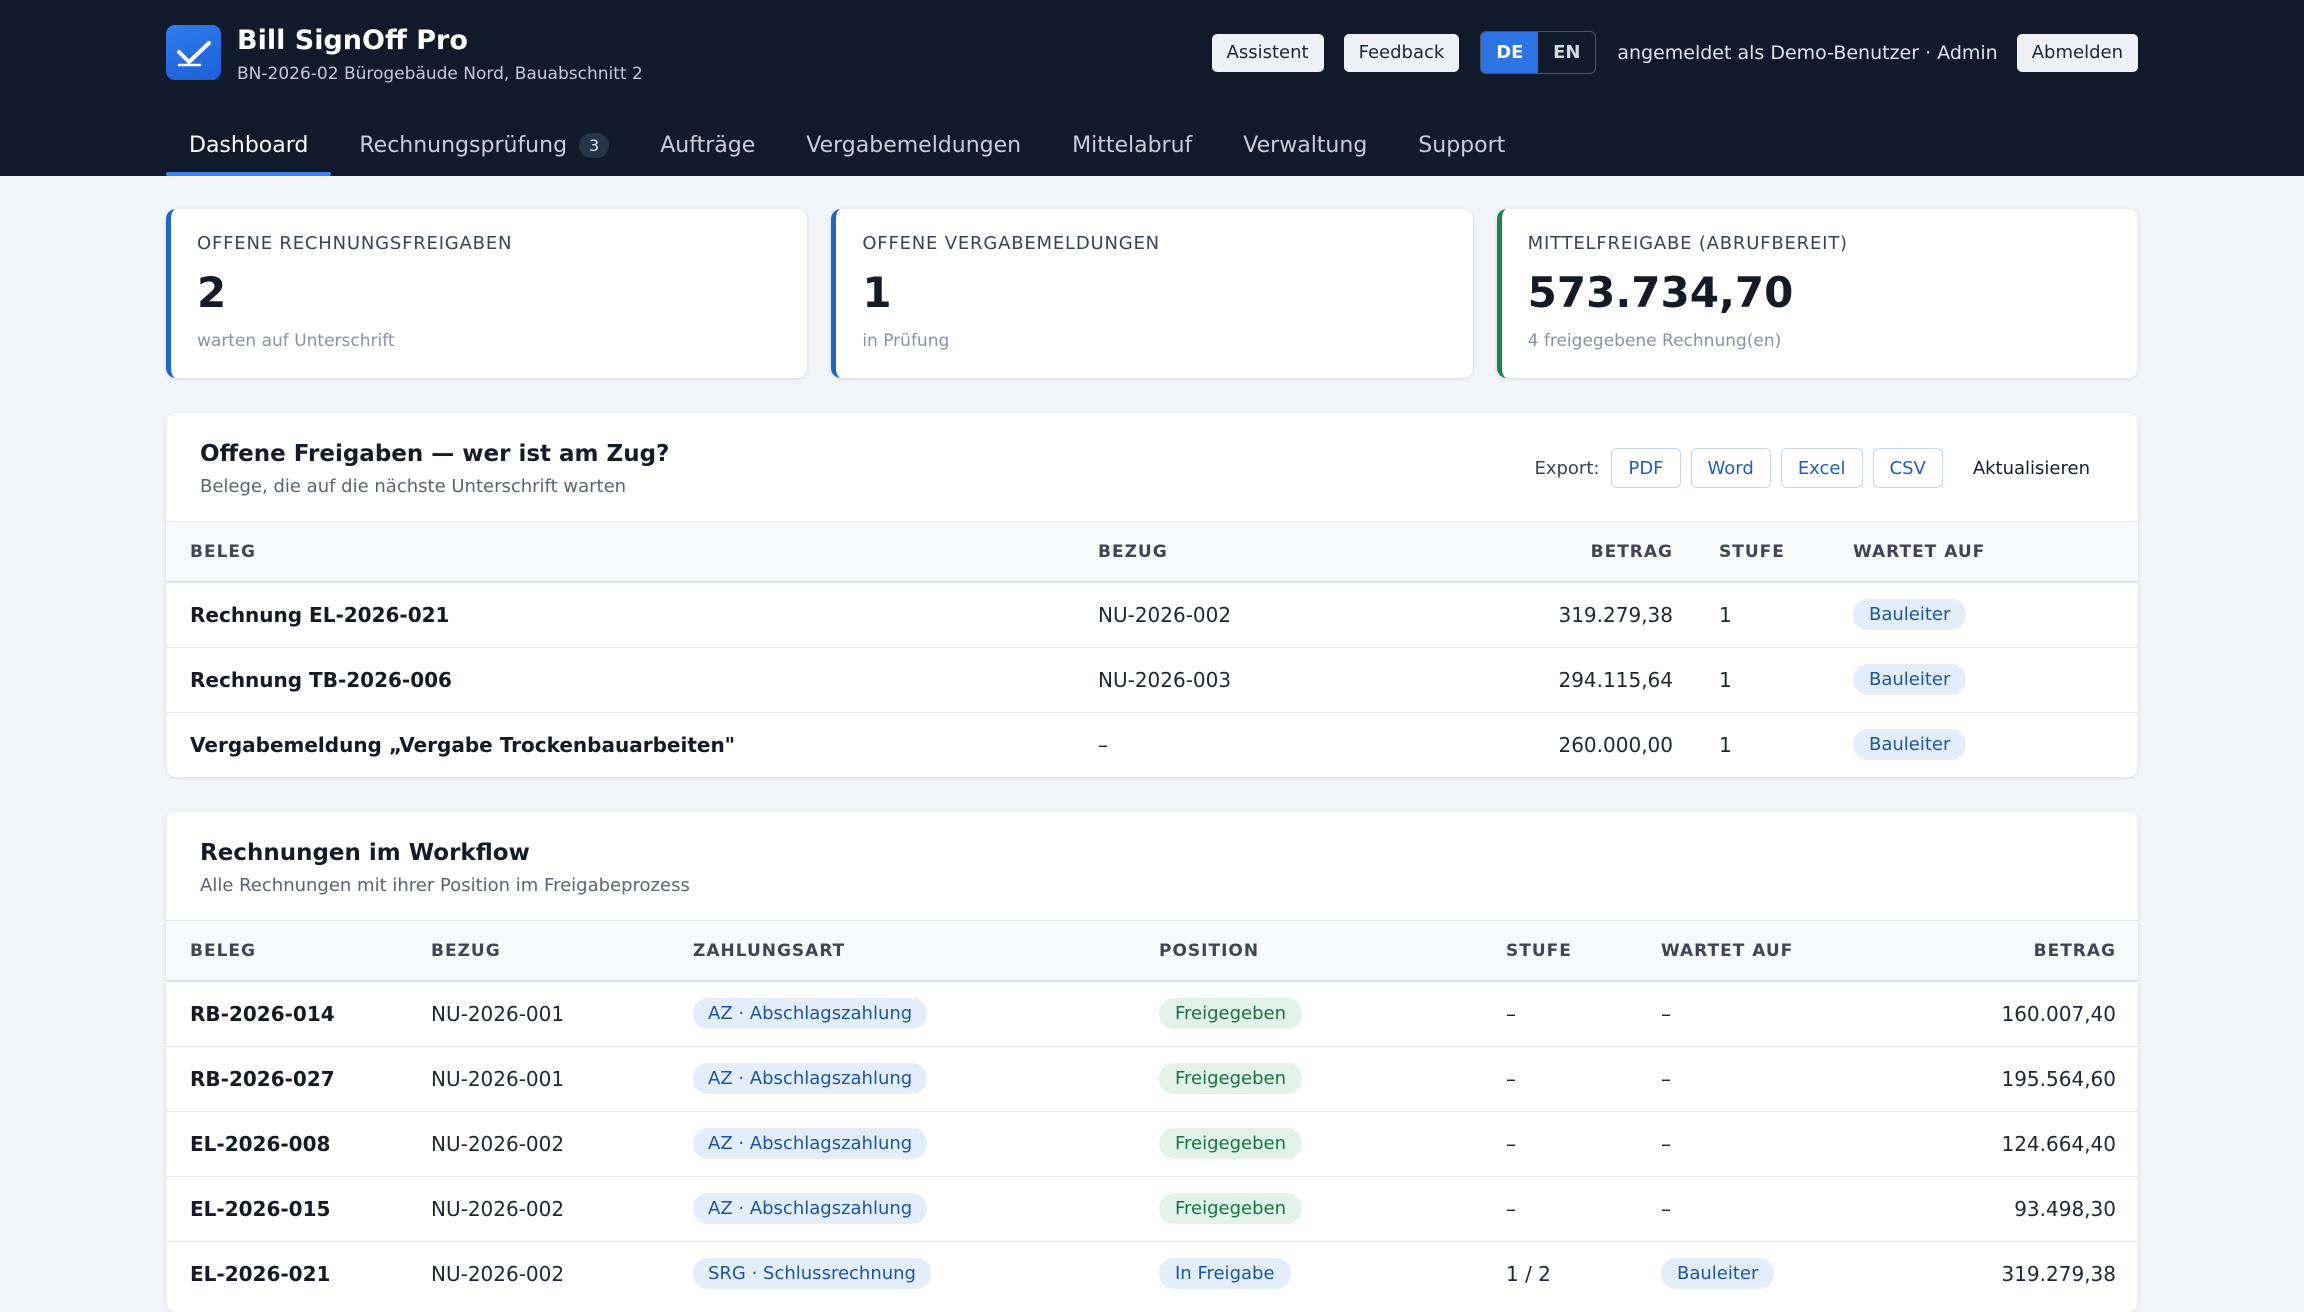 The height and width of the screenshot is (1312, 2304). I want to click on tab-label: Rechnungsprüfung, so click(463, 145).